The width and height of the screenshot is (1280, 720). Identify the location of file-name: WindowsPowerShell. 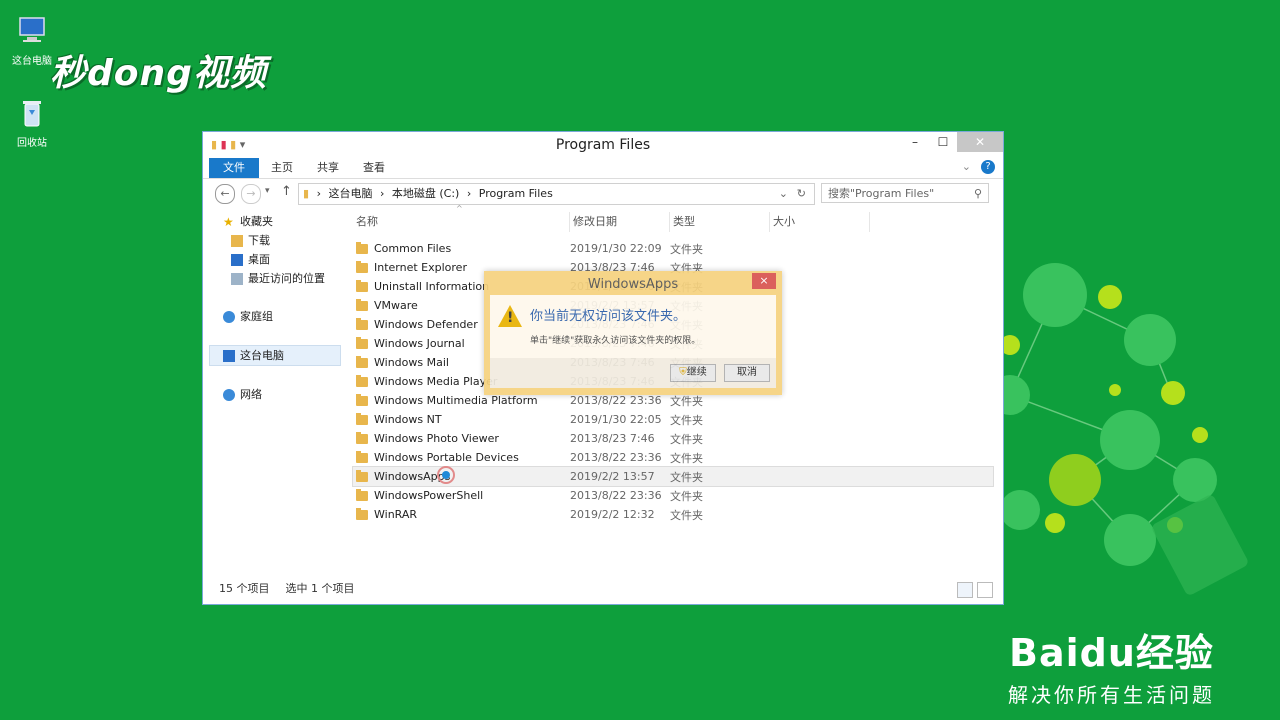
(429, 495).